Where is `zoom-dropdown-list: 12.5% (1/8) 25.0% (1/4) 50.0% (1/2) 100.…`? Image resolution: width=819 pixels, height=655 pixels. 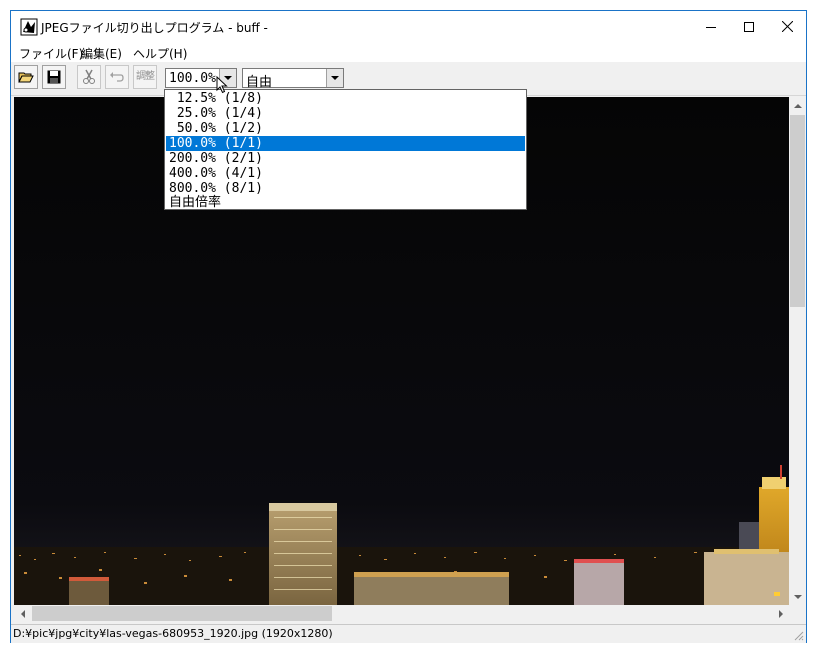
zoom-dropdown-list: 12.5% (1/8) 25.0% (1/4) 50.0% (1/2) 100.… is located at coordinates (345, 149).